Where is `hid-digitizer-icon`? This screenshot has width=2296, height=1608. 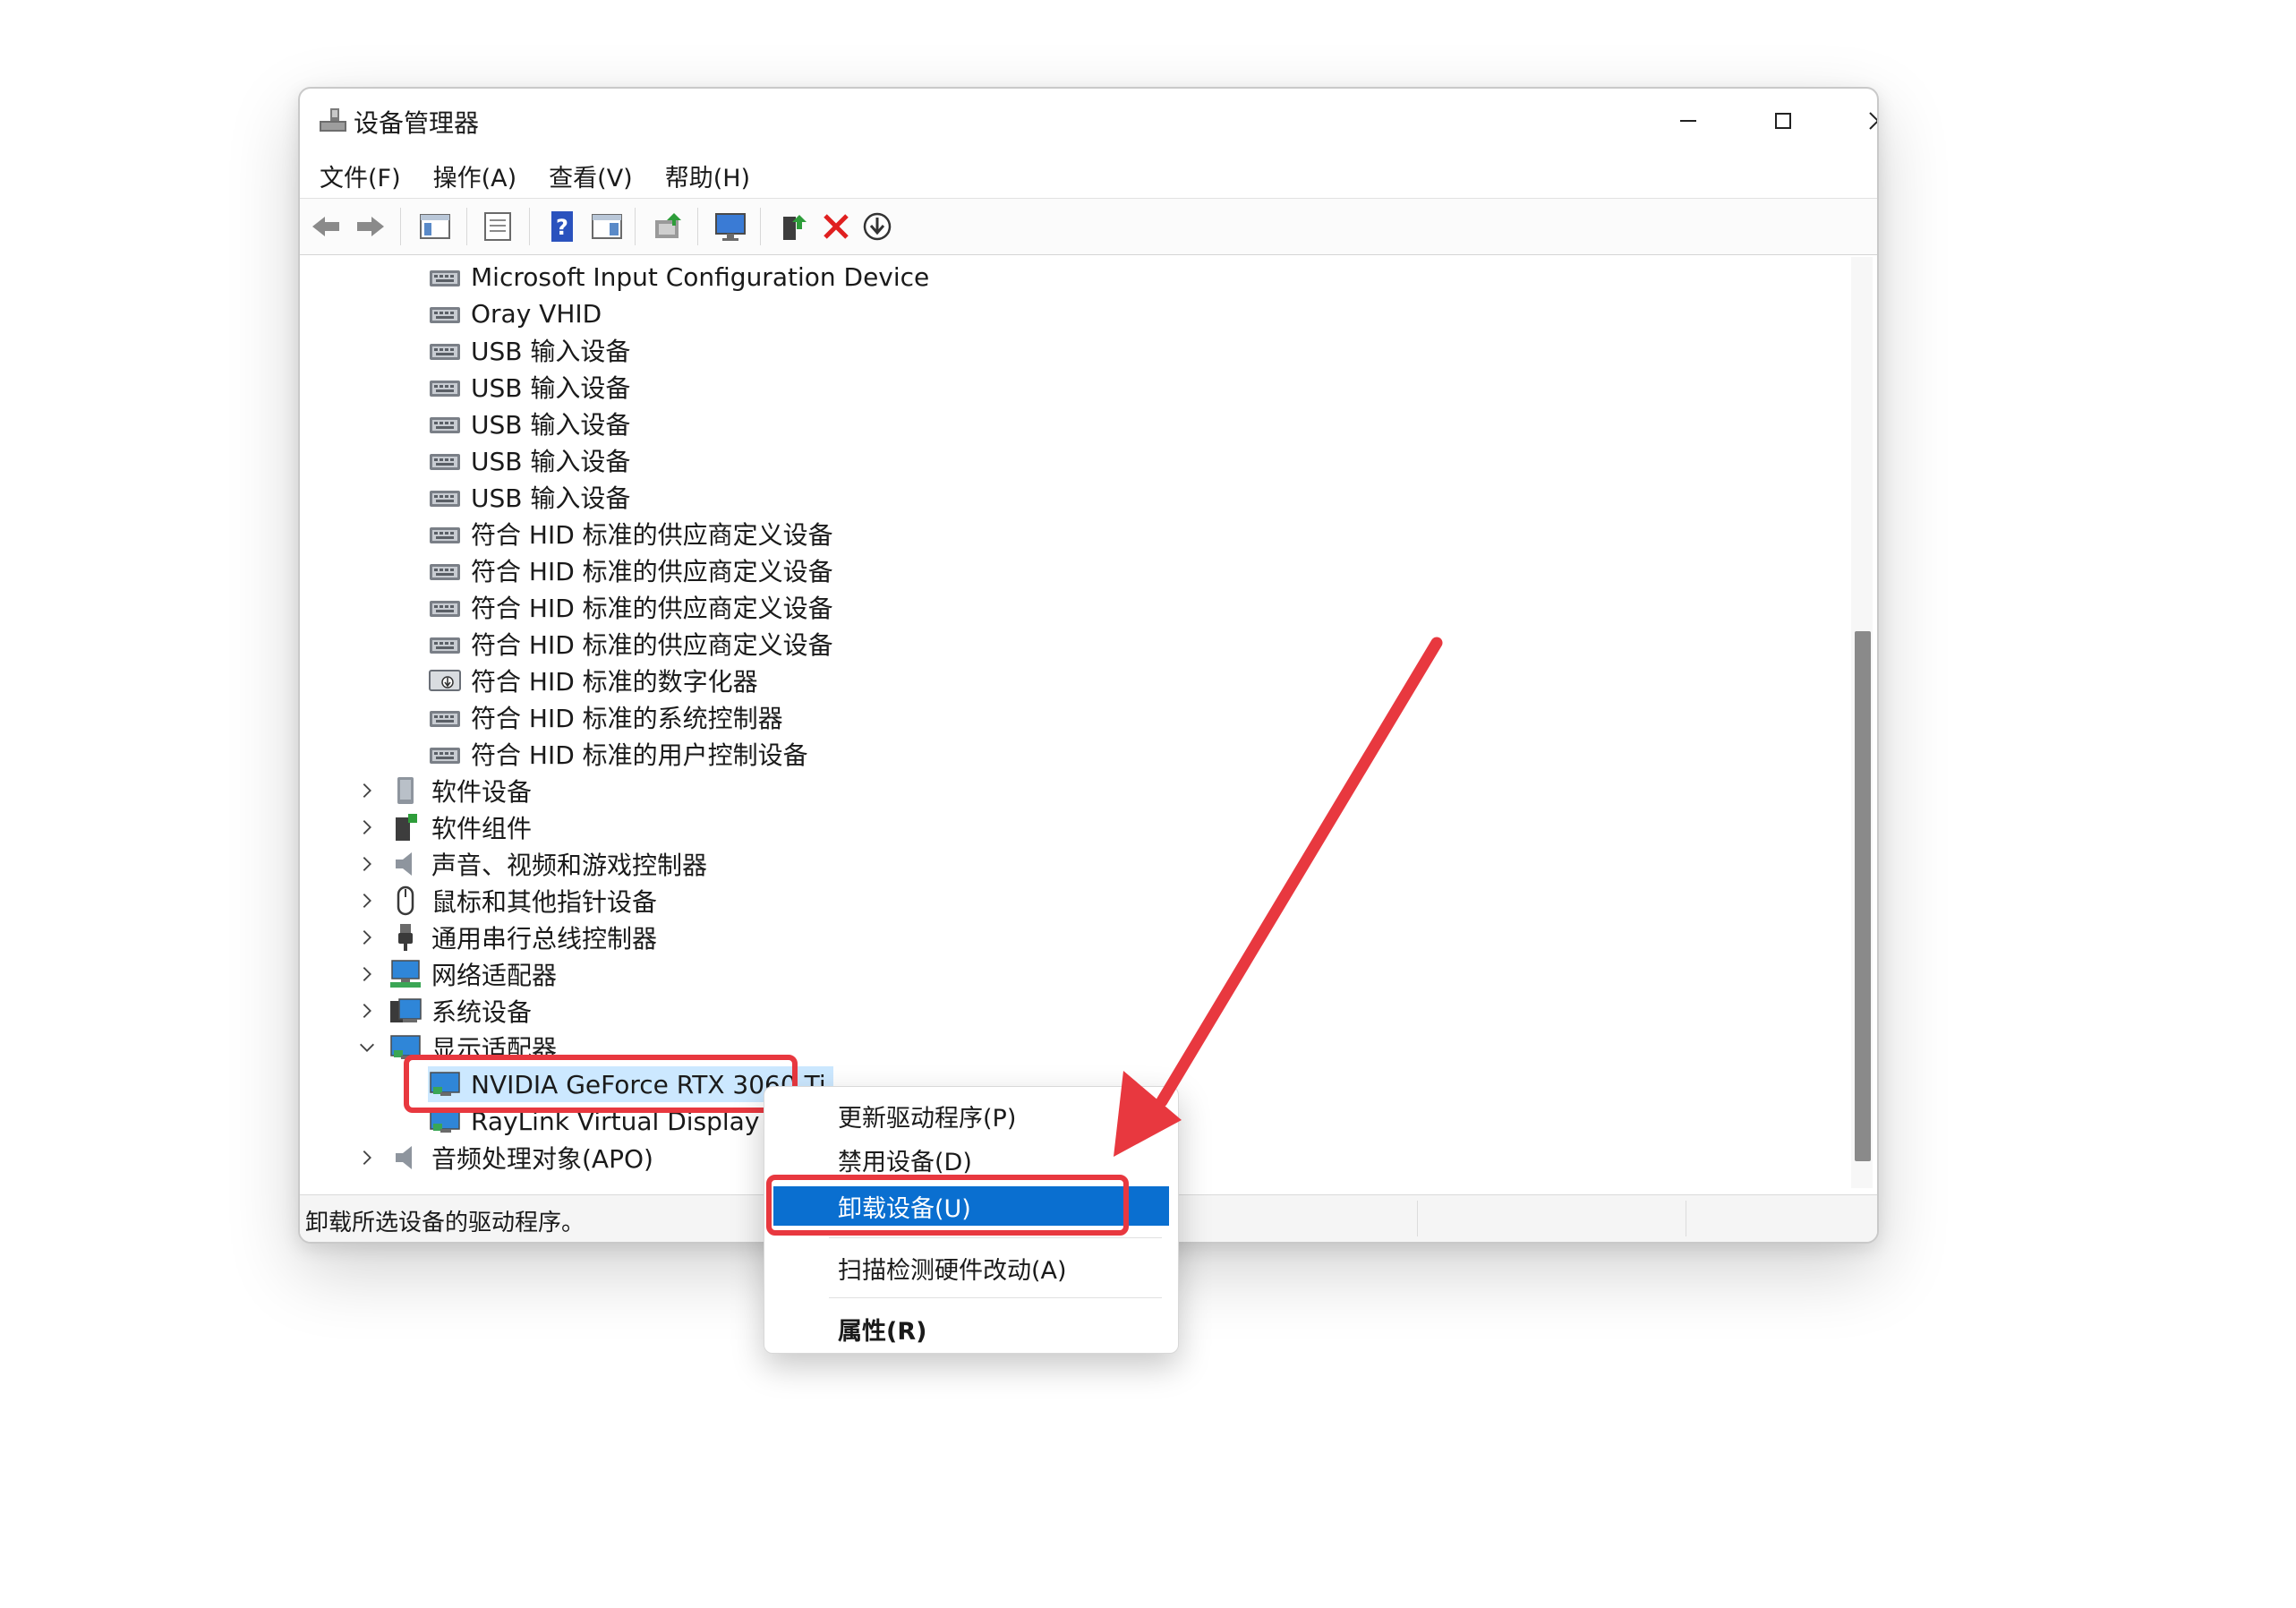 hid-digitizer-icon is located at coordinates (445, 680).